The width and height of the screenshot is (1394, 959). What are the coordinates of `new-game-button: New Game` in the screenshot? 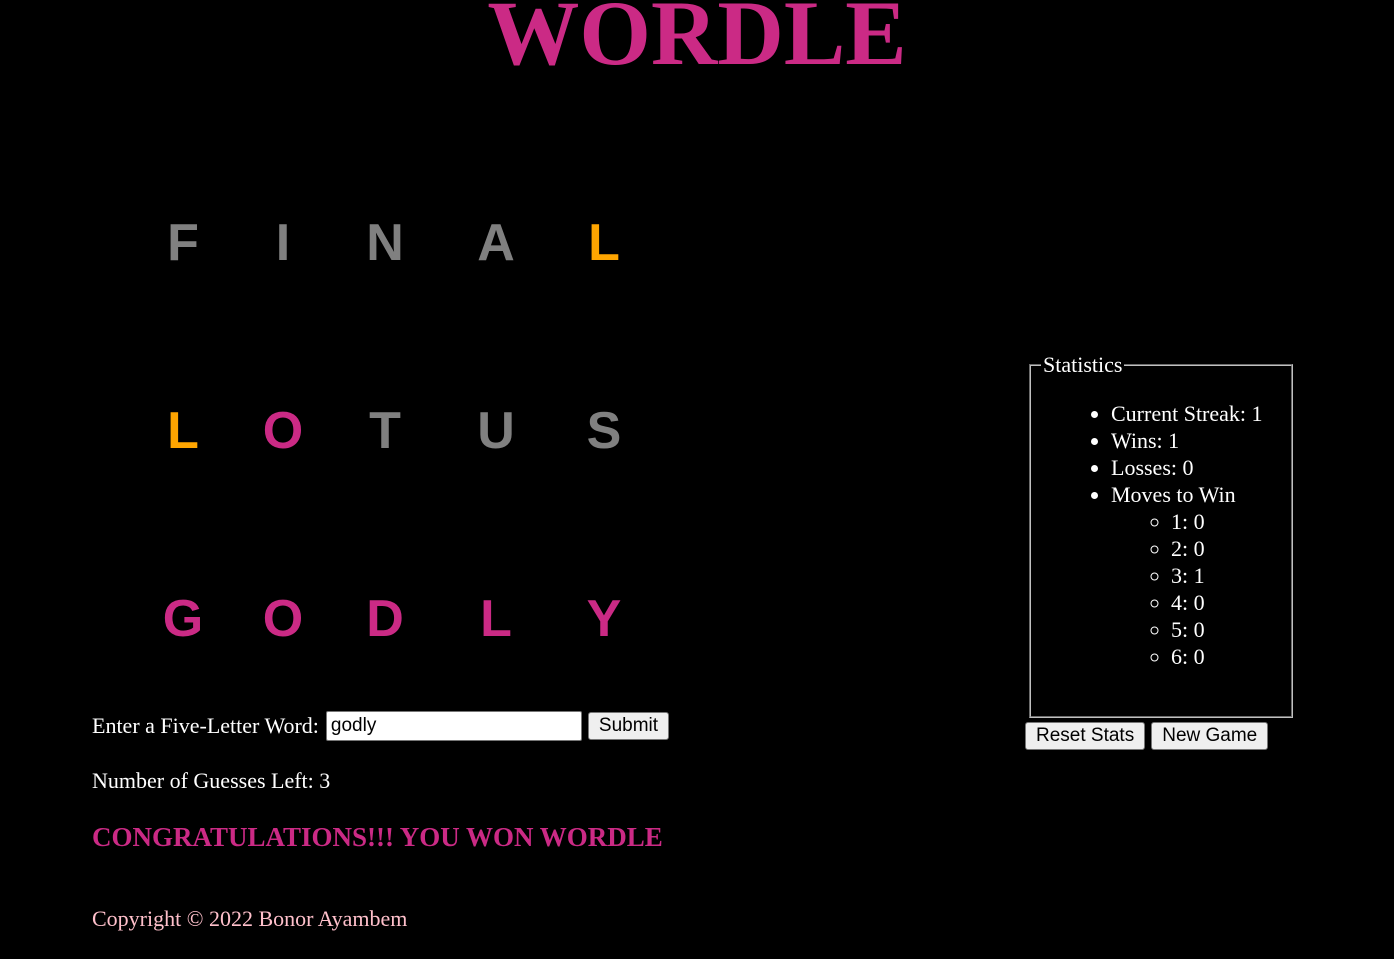 It's located at (1210, 736).